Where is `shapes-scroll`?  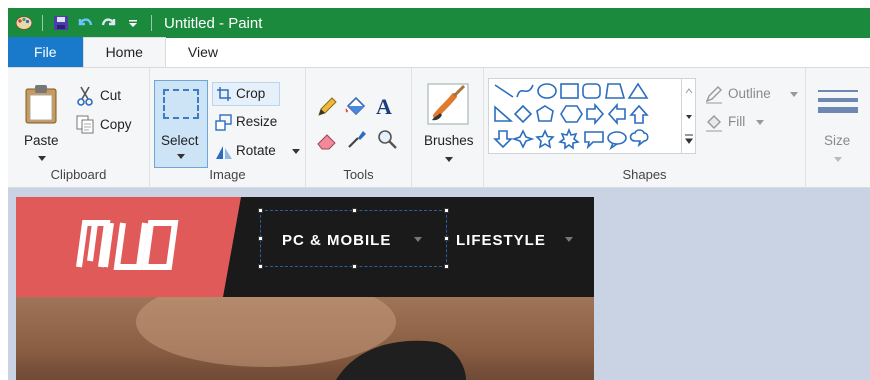 shapes-scroll is located at coordinates (688, 116).